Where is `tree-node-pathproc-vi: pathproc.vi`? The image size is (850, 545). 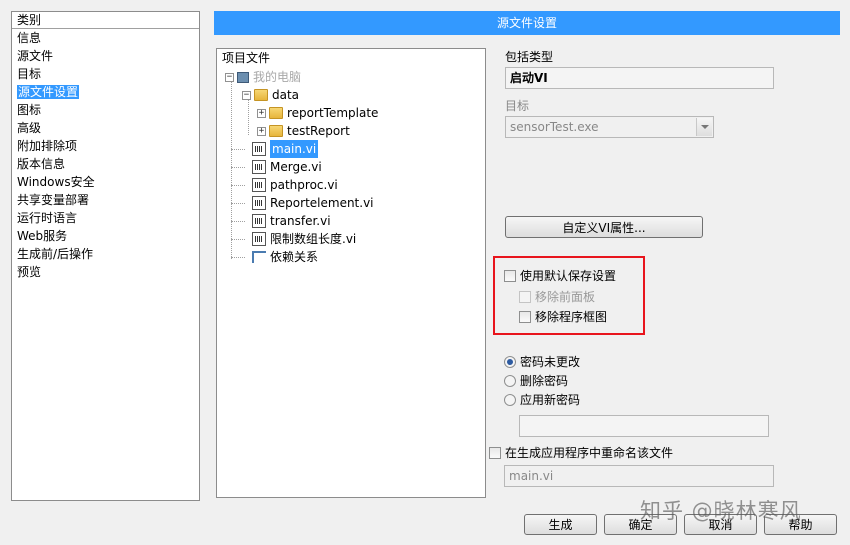
tree-node-pathproc-vi: pathproc.vi is located at coordinates (295, 185).